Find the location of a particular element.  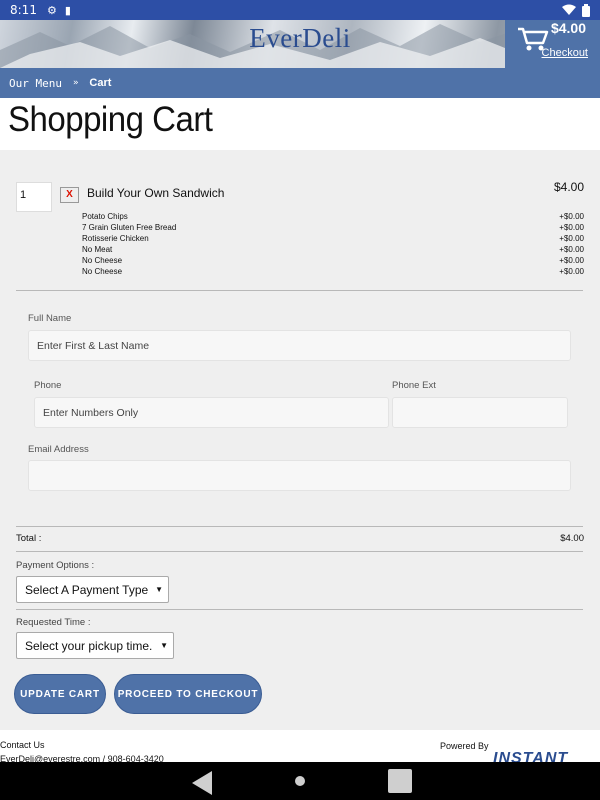

email-label: Email Address is located at coordinates (58, 449).